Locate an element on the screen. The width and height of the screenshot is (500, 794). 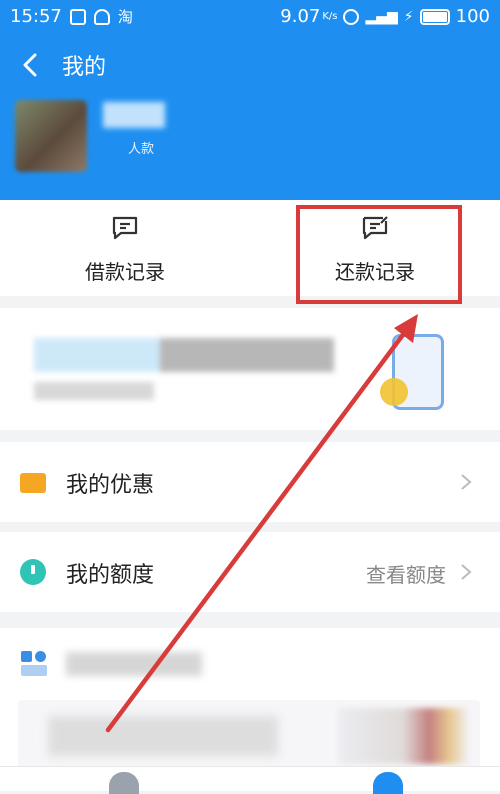
account-subtitle: 人款 is located at coordinates (141, 149).